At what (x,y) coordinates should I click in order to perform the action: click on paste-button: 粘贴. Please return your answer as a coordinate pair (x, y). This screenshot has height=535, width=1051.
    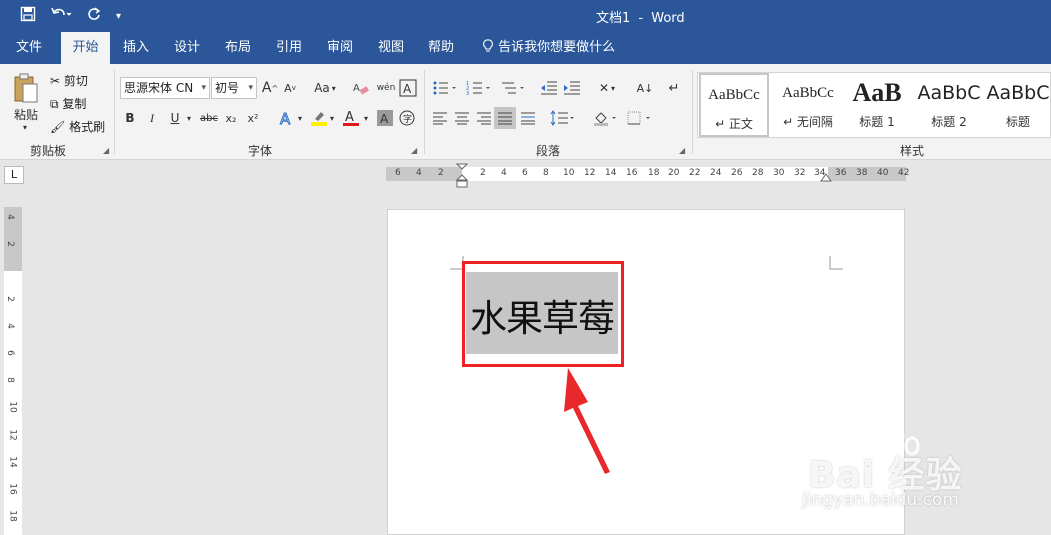
    Looking at the image, I should click on (26, 114).